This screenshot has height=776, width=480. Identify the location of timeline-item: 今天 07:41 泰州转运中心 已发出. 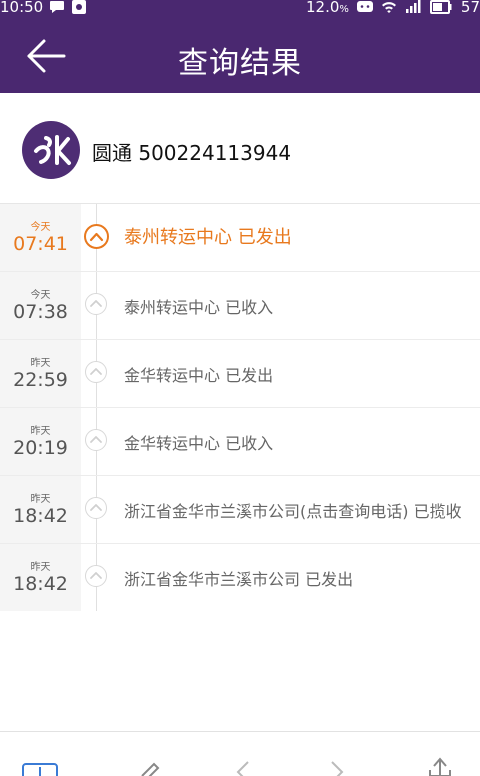
(240, 238).